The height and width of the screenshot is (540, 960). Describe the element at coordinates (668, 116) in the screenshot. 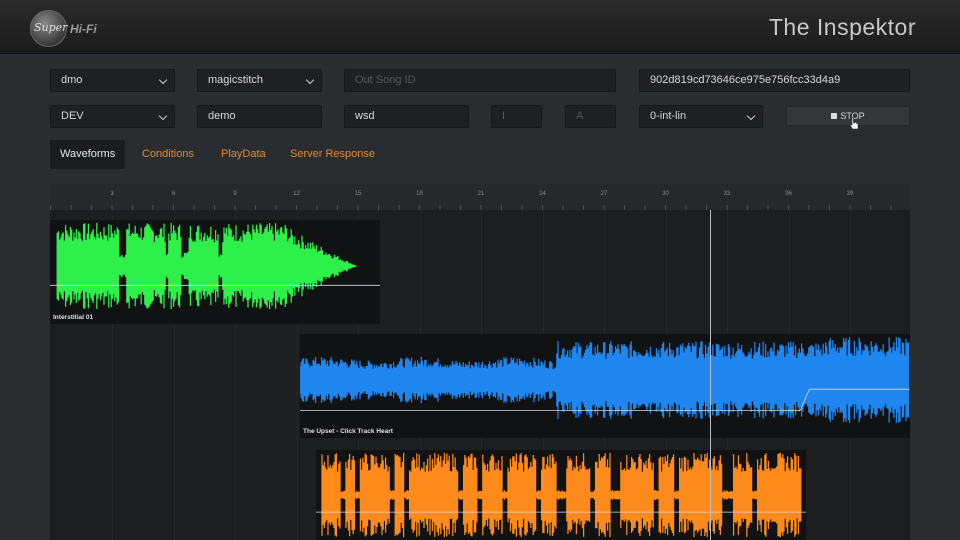

I see `mode-select-value: 0-int-lin` at that location.